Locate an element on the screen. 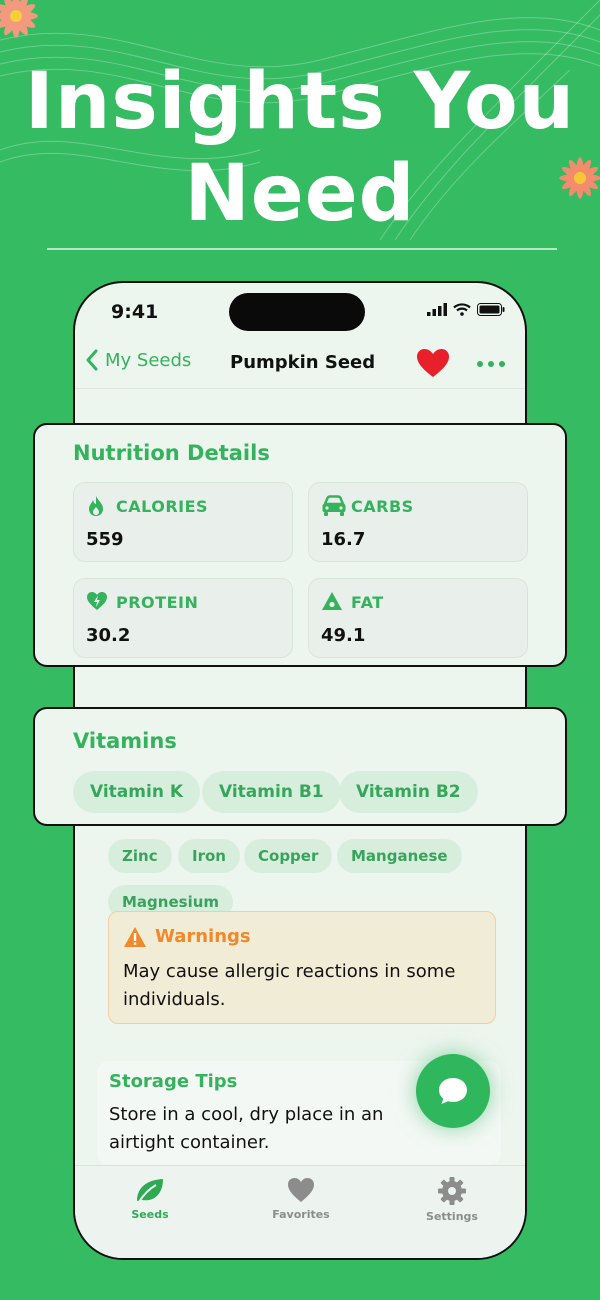 This screenshot has width=600, height=1300. headline-divider is located at coordinates (302, 249).